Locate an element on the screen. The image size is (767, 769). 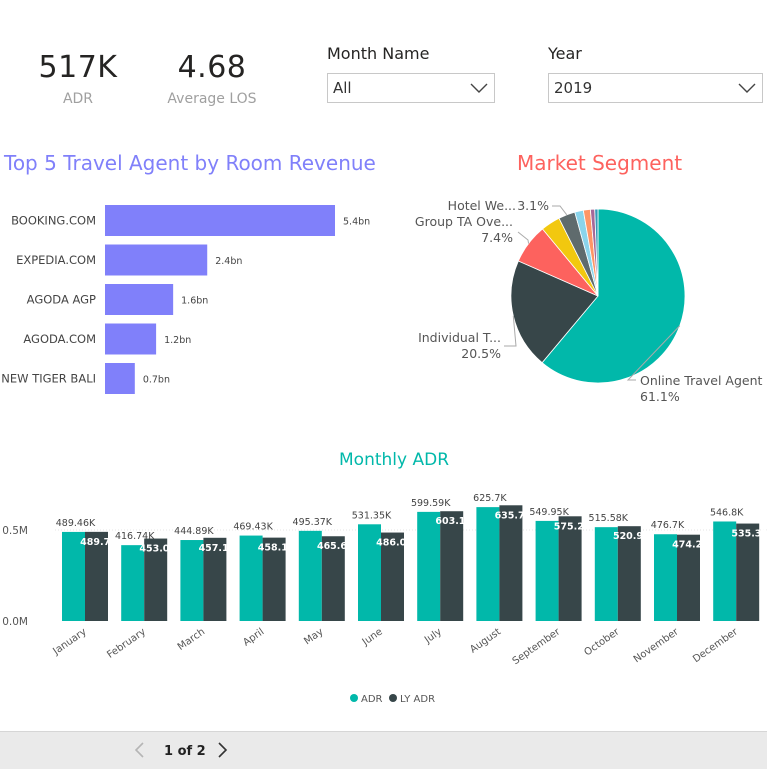
year-dropdown-value: 2019 is located at coordinates (573, 88).